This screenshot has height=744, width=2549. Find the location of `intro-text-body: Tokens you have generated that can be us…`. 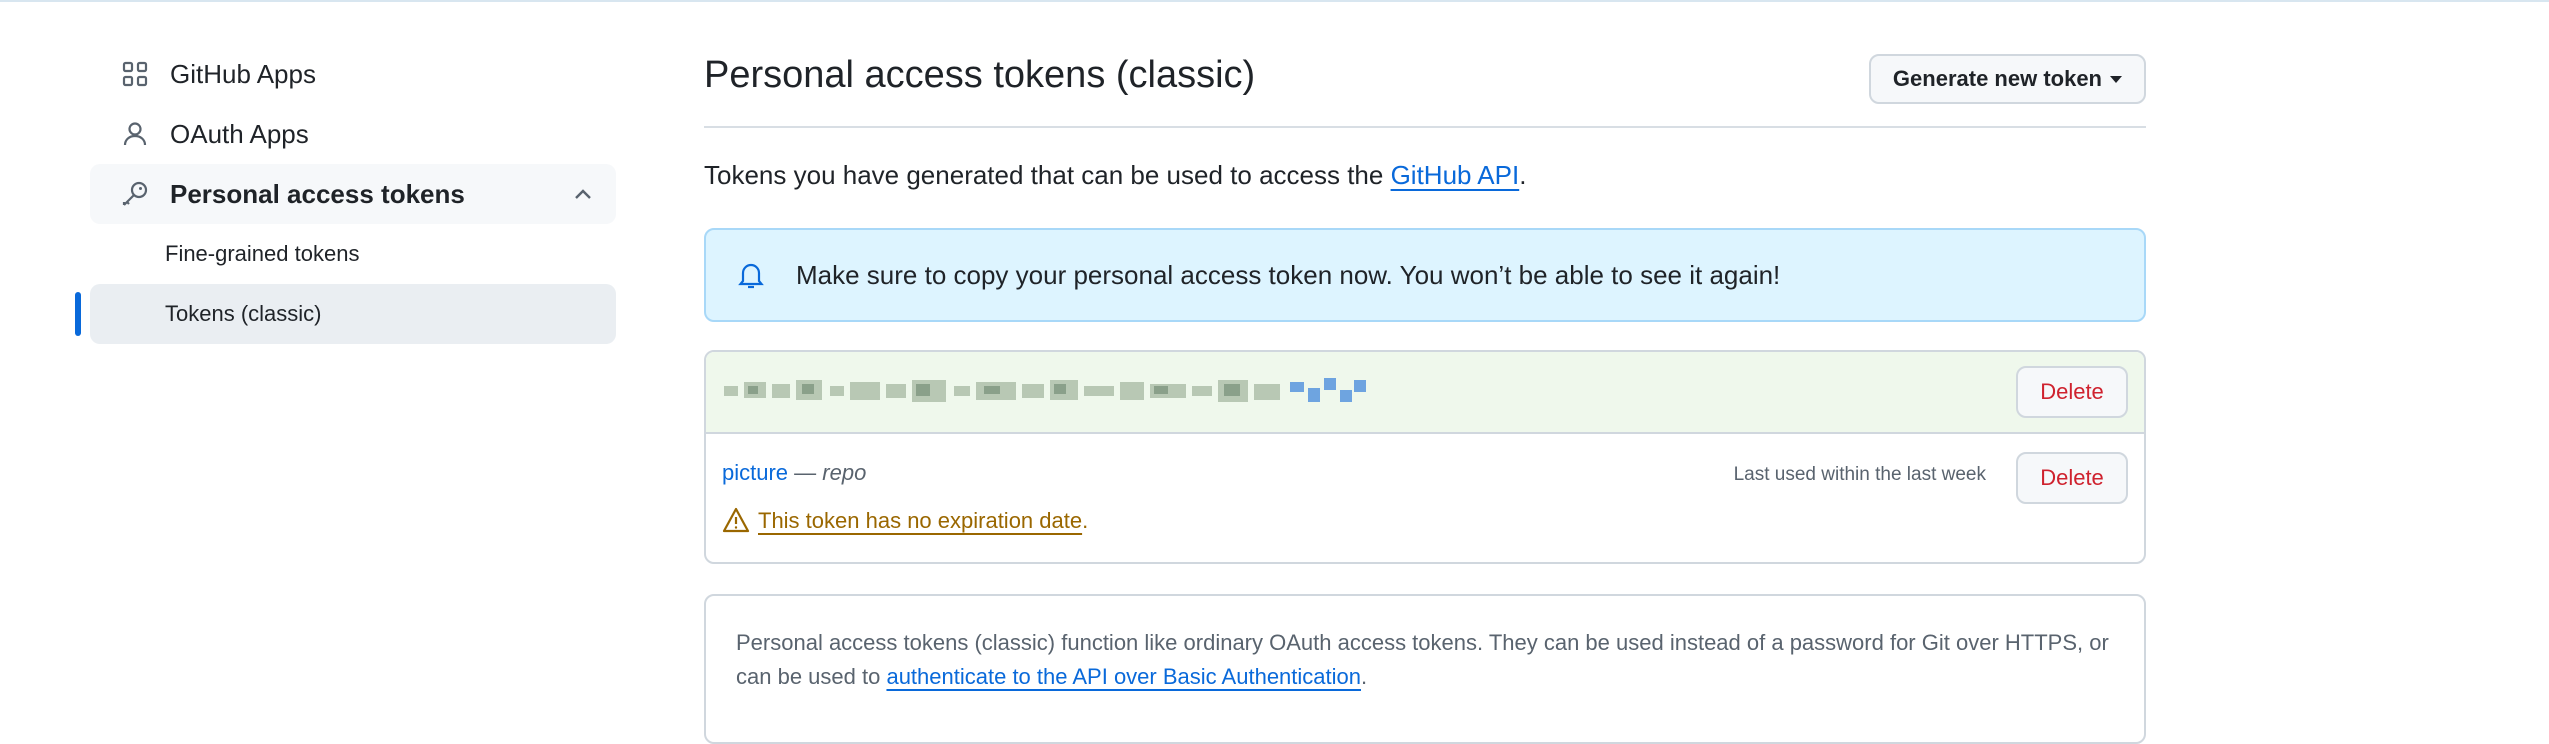

intro-text-body: Tokens you have generated that can be us… is located at coordinates (1047, 175).